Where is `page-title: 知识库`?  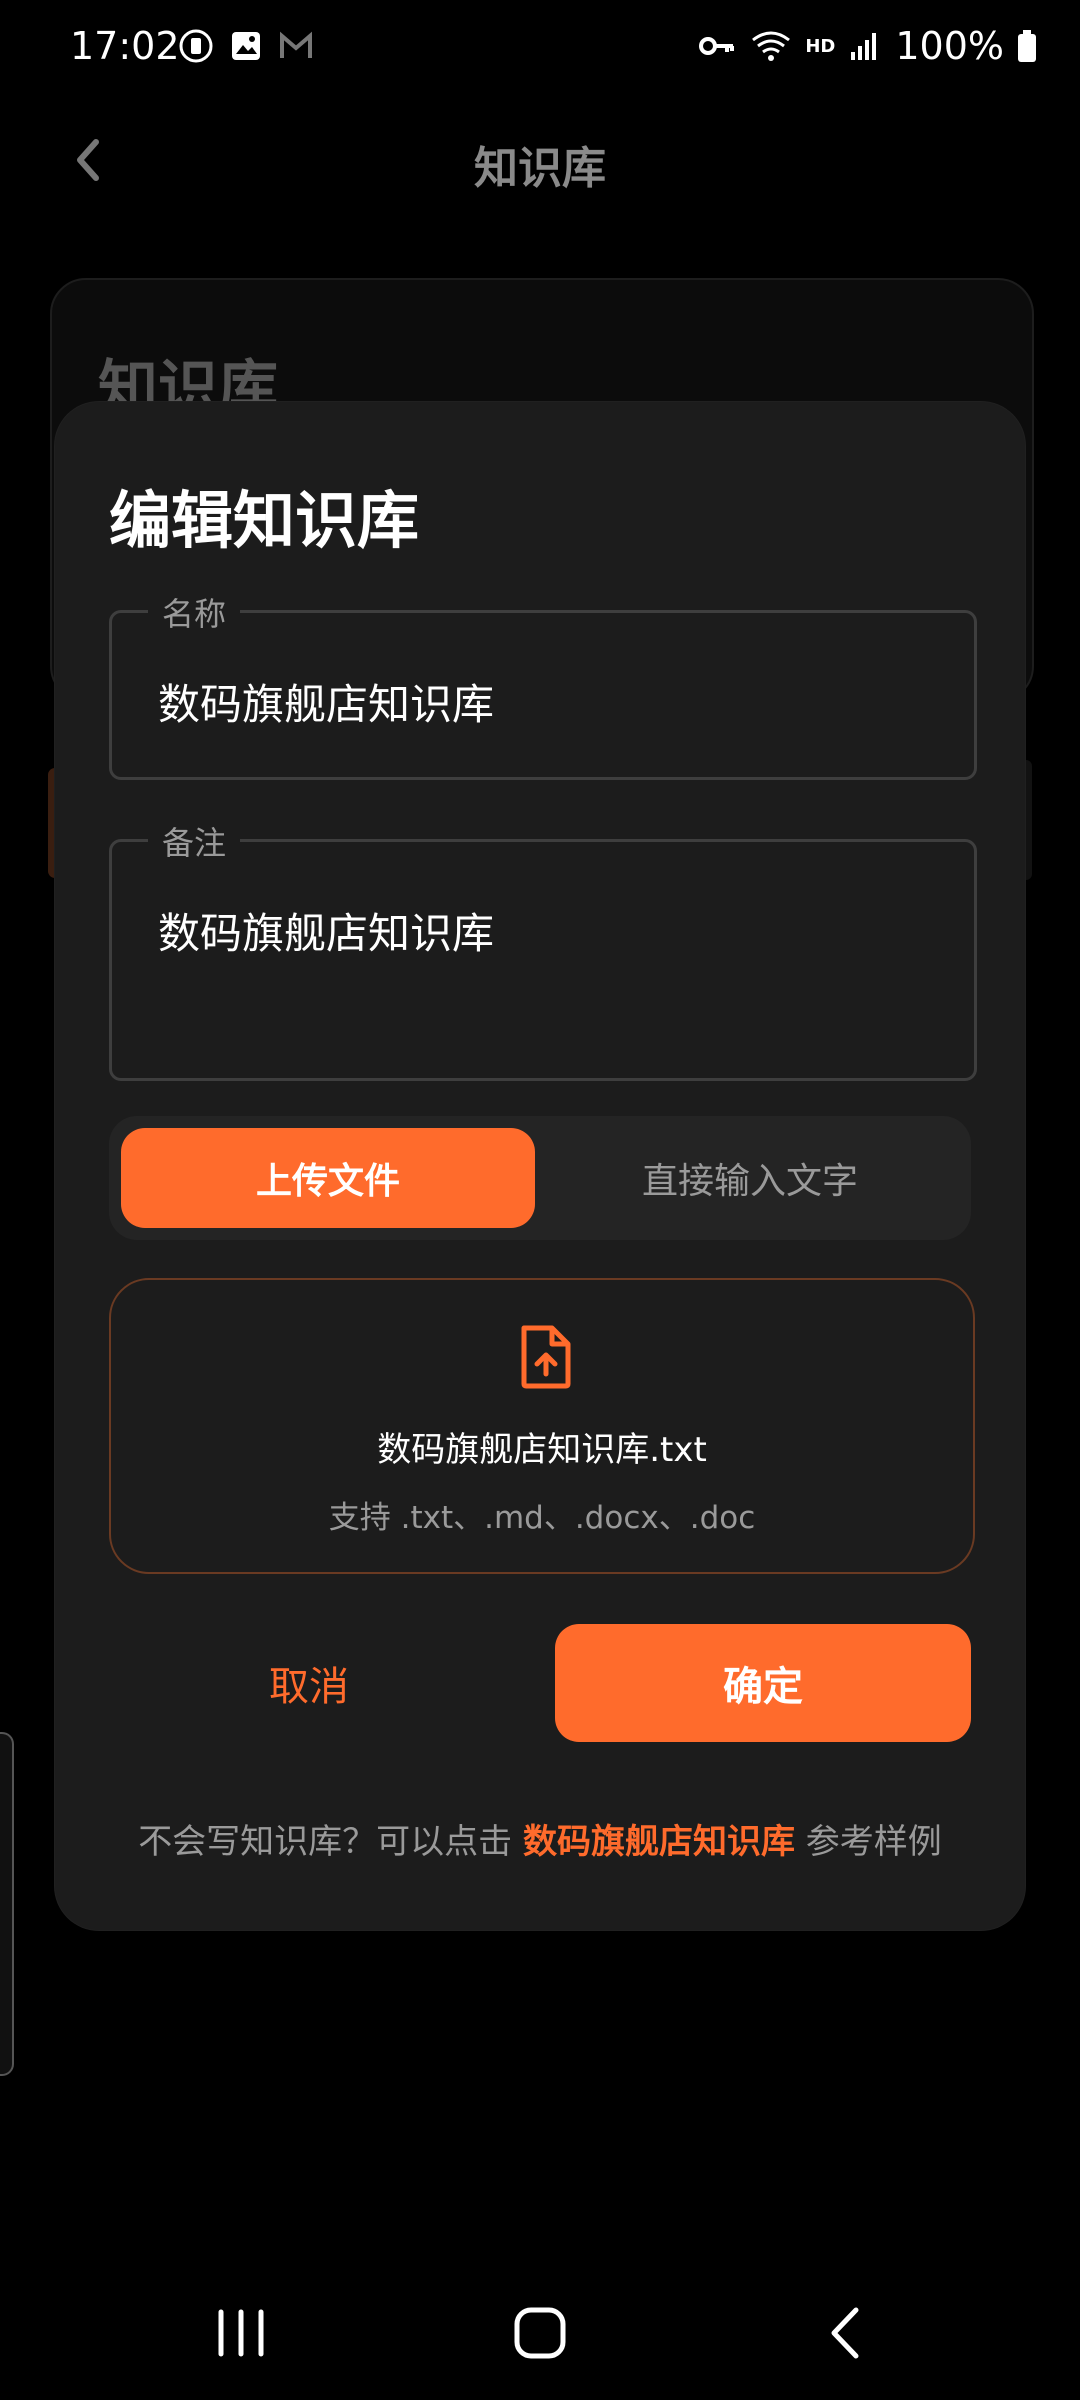
page-title: 知识库 is located at coordinates (540, 168).